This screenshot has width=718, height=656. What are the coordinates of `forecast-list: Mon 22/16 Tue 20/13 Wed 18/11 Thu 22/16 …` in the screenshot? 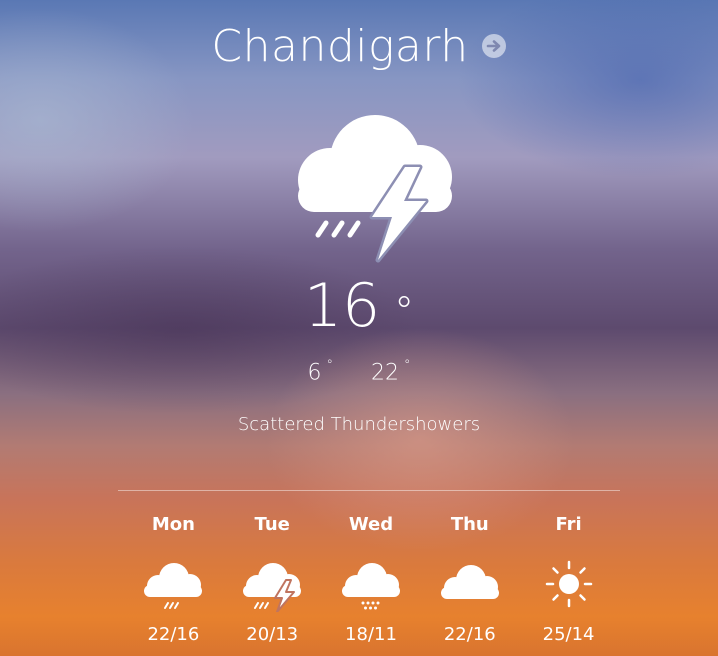 It's located at (371, 578).